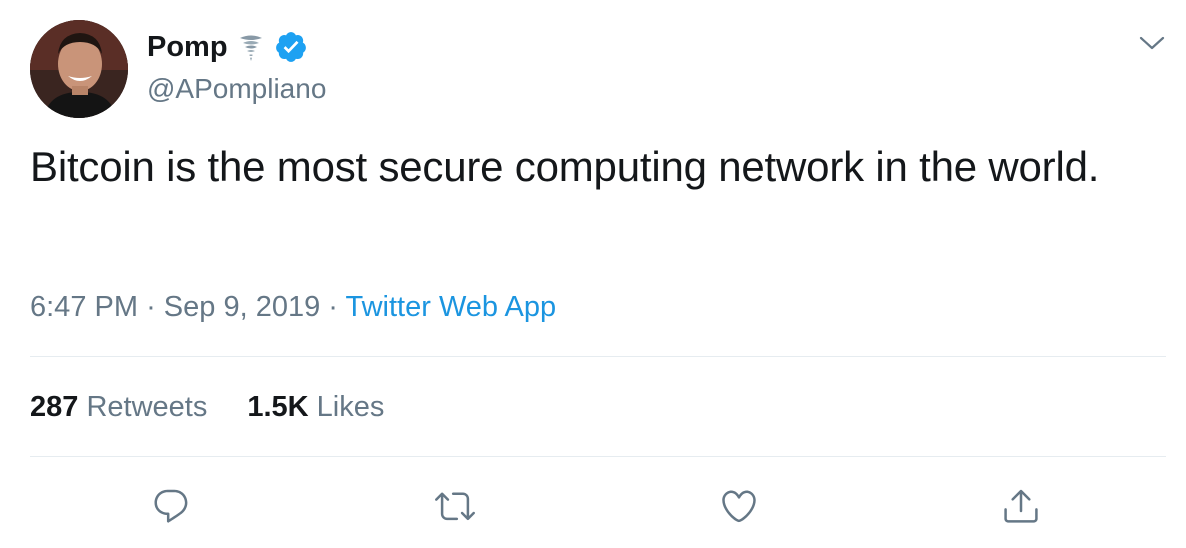  Describe the element at coordinates (291, 47) in the screenshot. I see `verified-badge-icon` at that location.